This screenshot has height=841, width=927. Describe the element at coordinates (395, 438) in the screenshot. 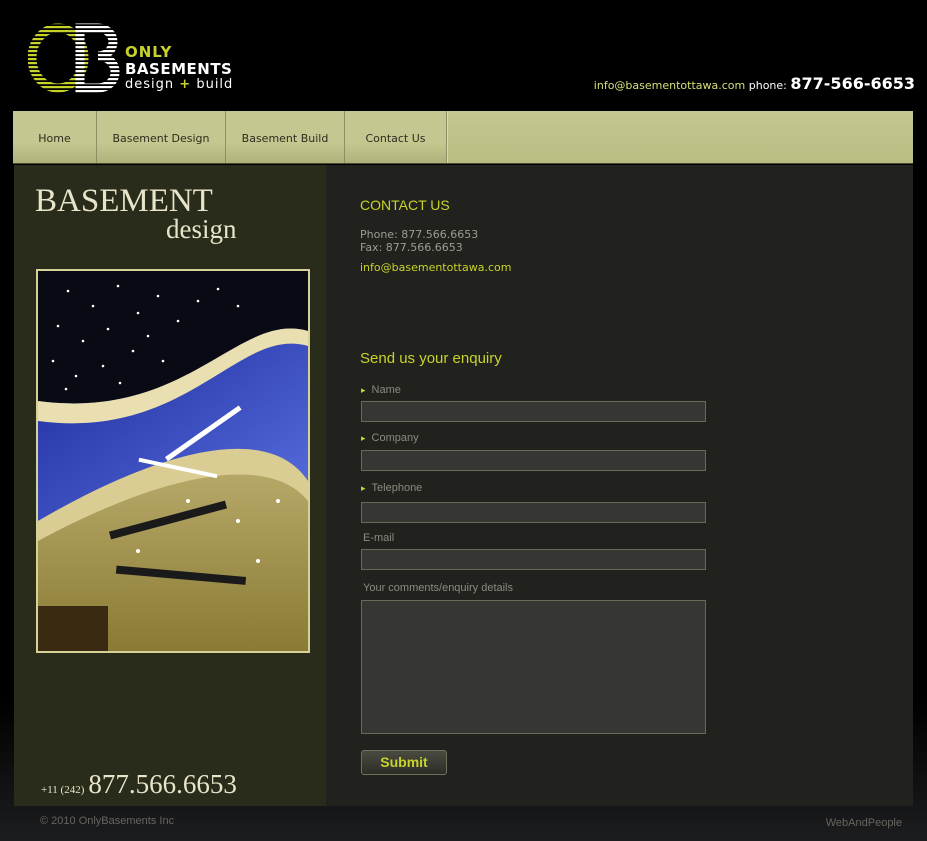

I see `company-label-text: Company` at that location.